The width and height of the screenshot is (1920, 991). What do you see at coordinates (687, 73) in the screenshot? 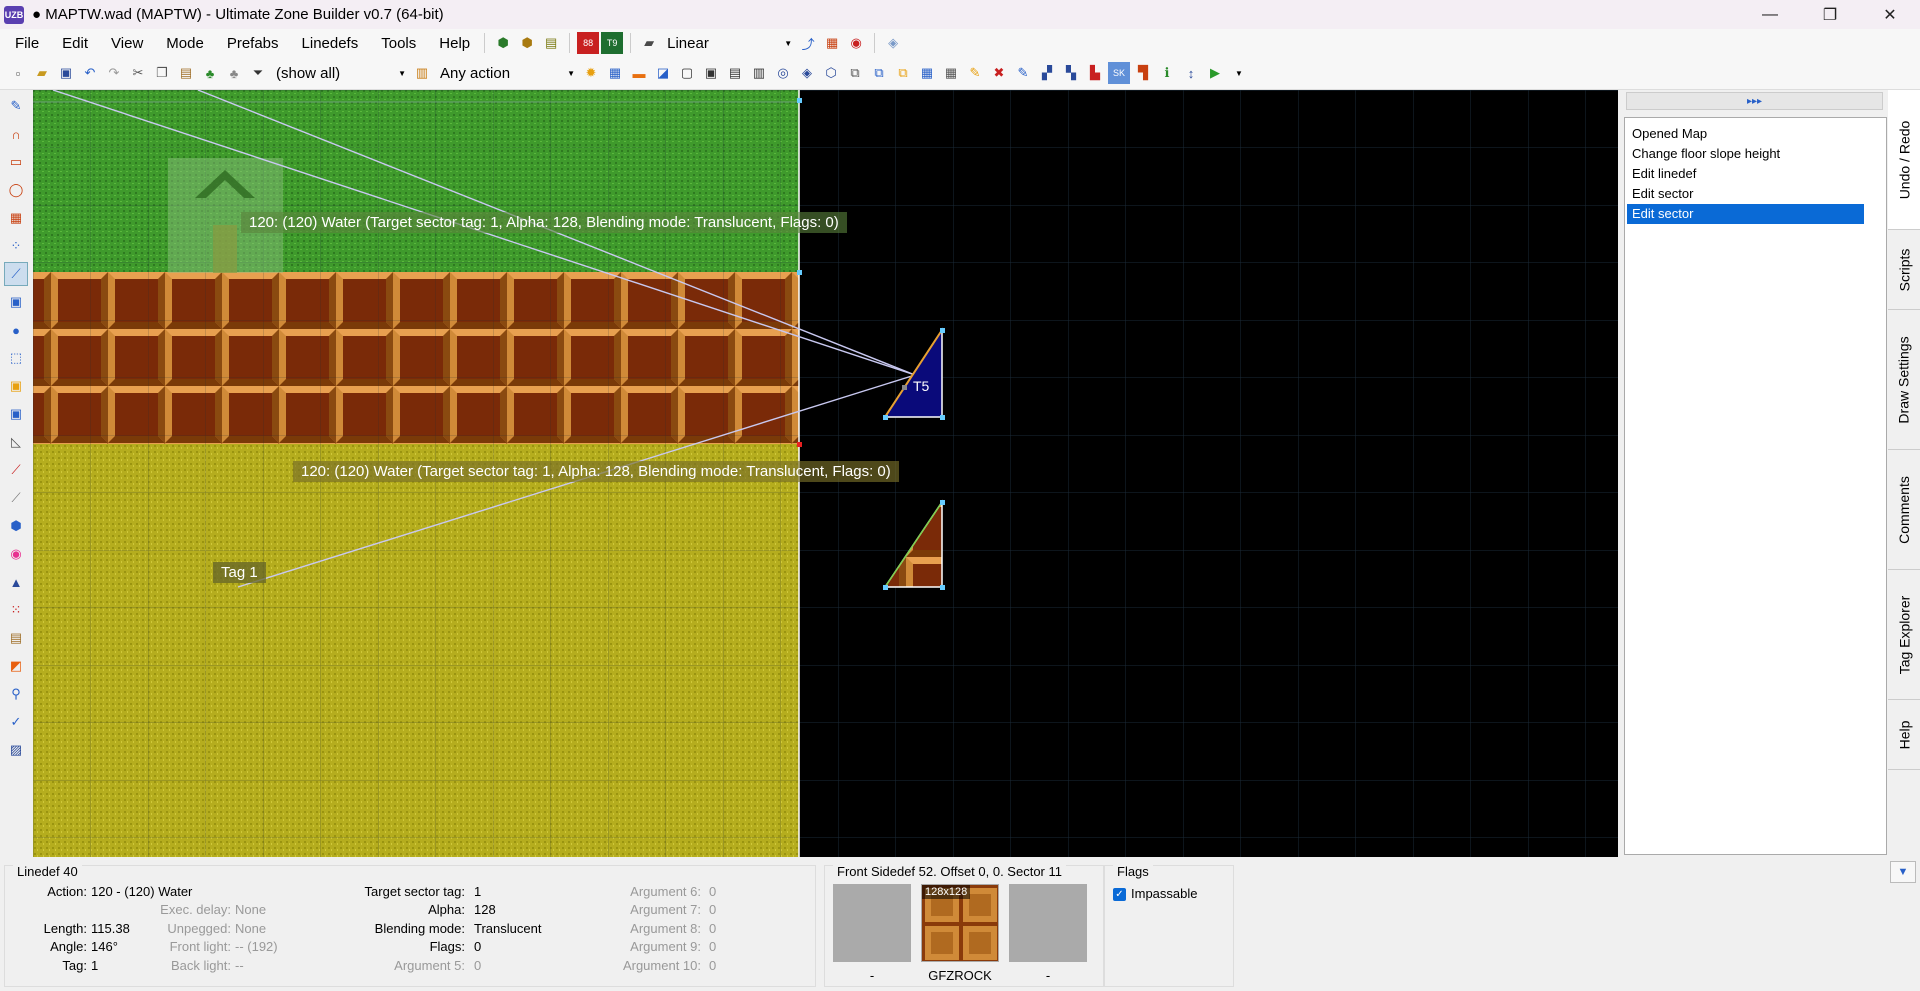
I see `view-normal-icon: ▢` at bounding box center [687, 73].